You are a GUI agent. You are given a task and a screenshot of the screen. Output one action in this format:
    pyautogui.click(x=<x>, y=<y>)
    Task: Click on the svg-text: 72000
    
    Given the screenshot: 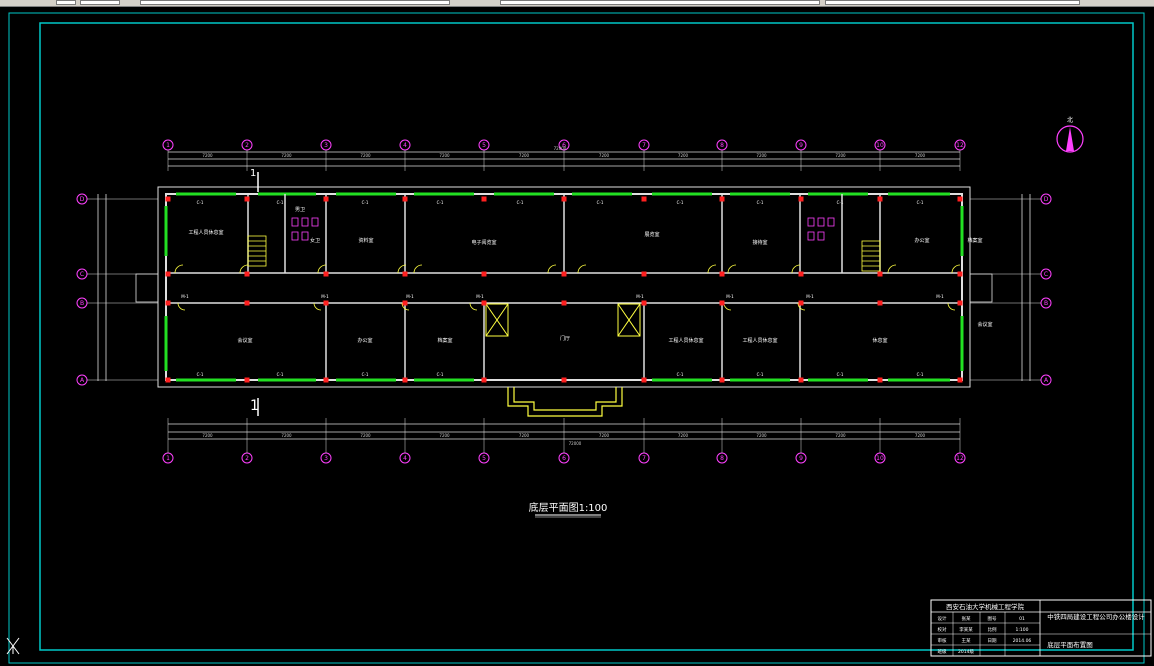 What is the action you would take?
    pyautogui.click(x=575, y=443)
    